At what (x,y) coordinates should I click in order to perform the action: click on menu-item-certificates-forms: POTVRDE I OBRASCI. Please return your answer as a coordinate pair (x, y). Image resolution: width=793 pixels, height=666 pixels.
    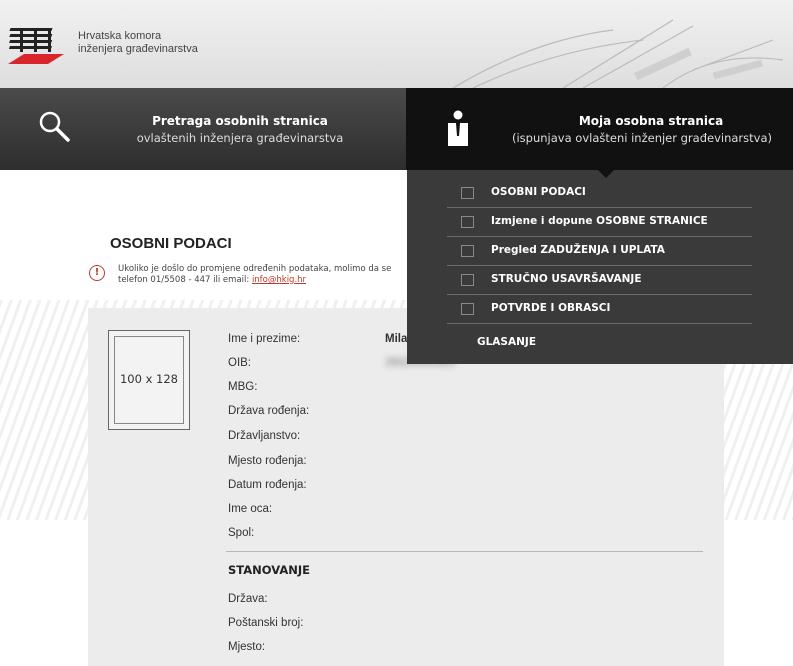
    Looking at the image, I should click on (599, 309).